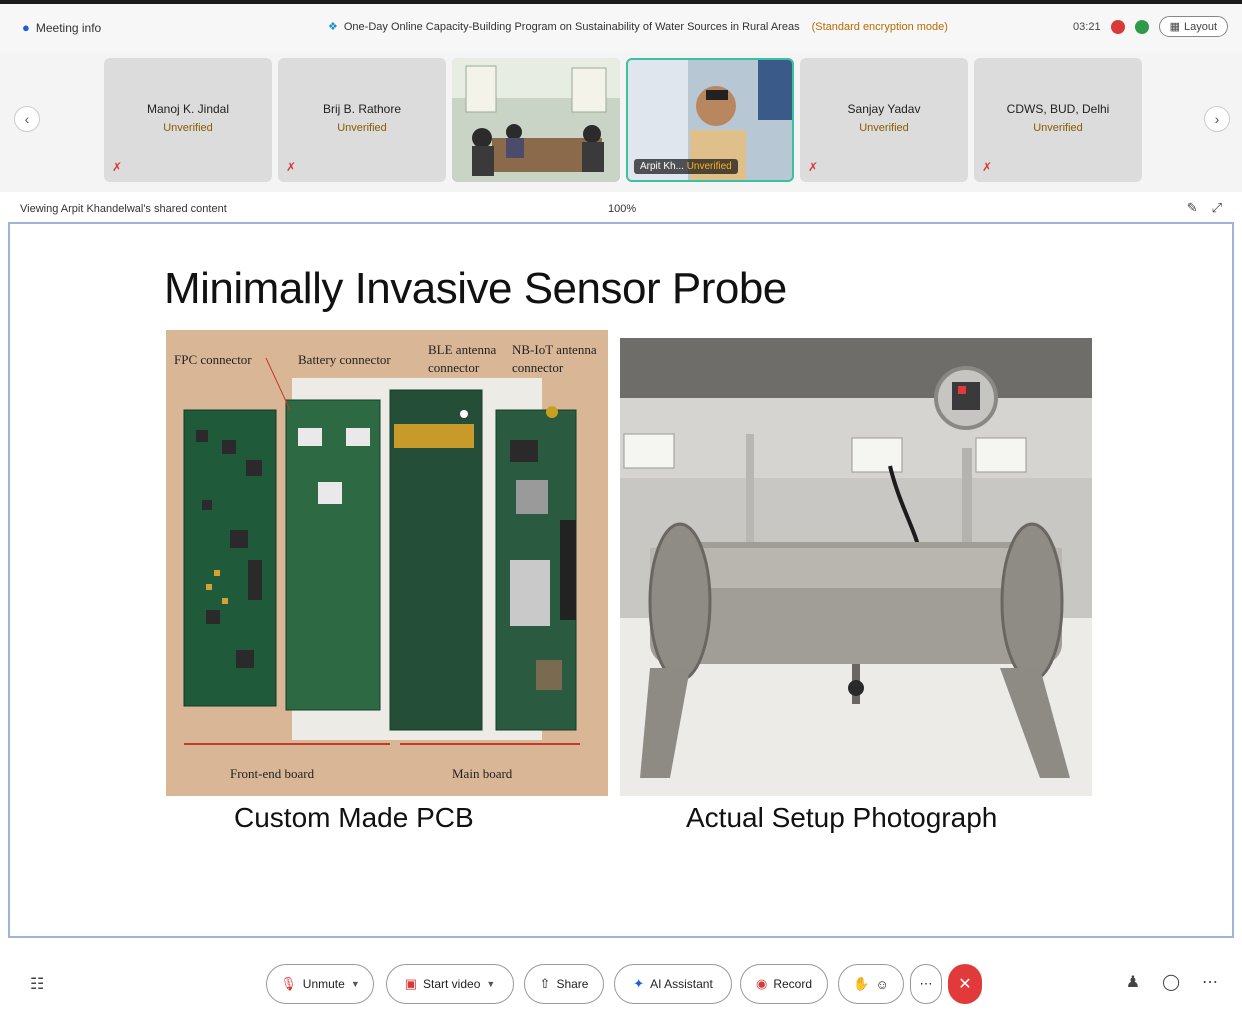  I want to click on pcb-label-front-end: Front-end board, so click(272, 773).